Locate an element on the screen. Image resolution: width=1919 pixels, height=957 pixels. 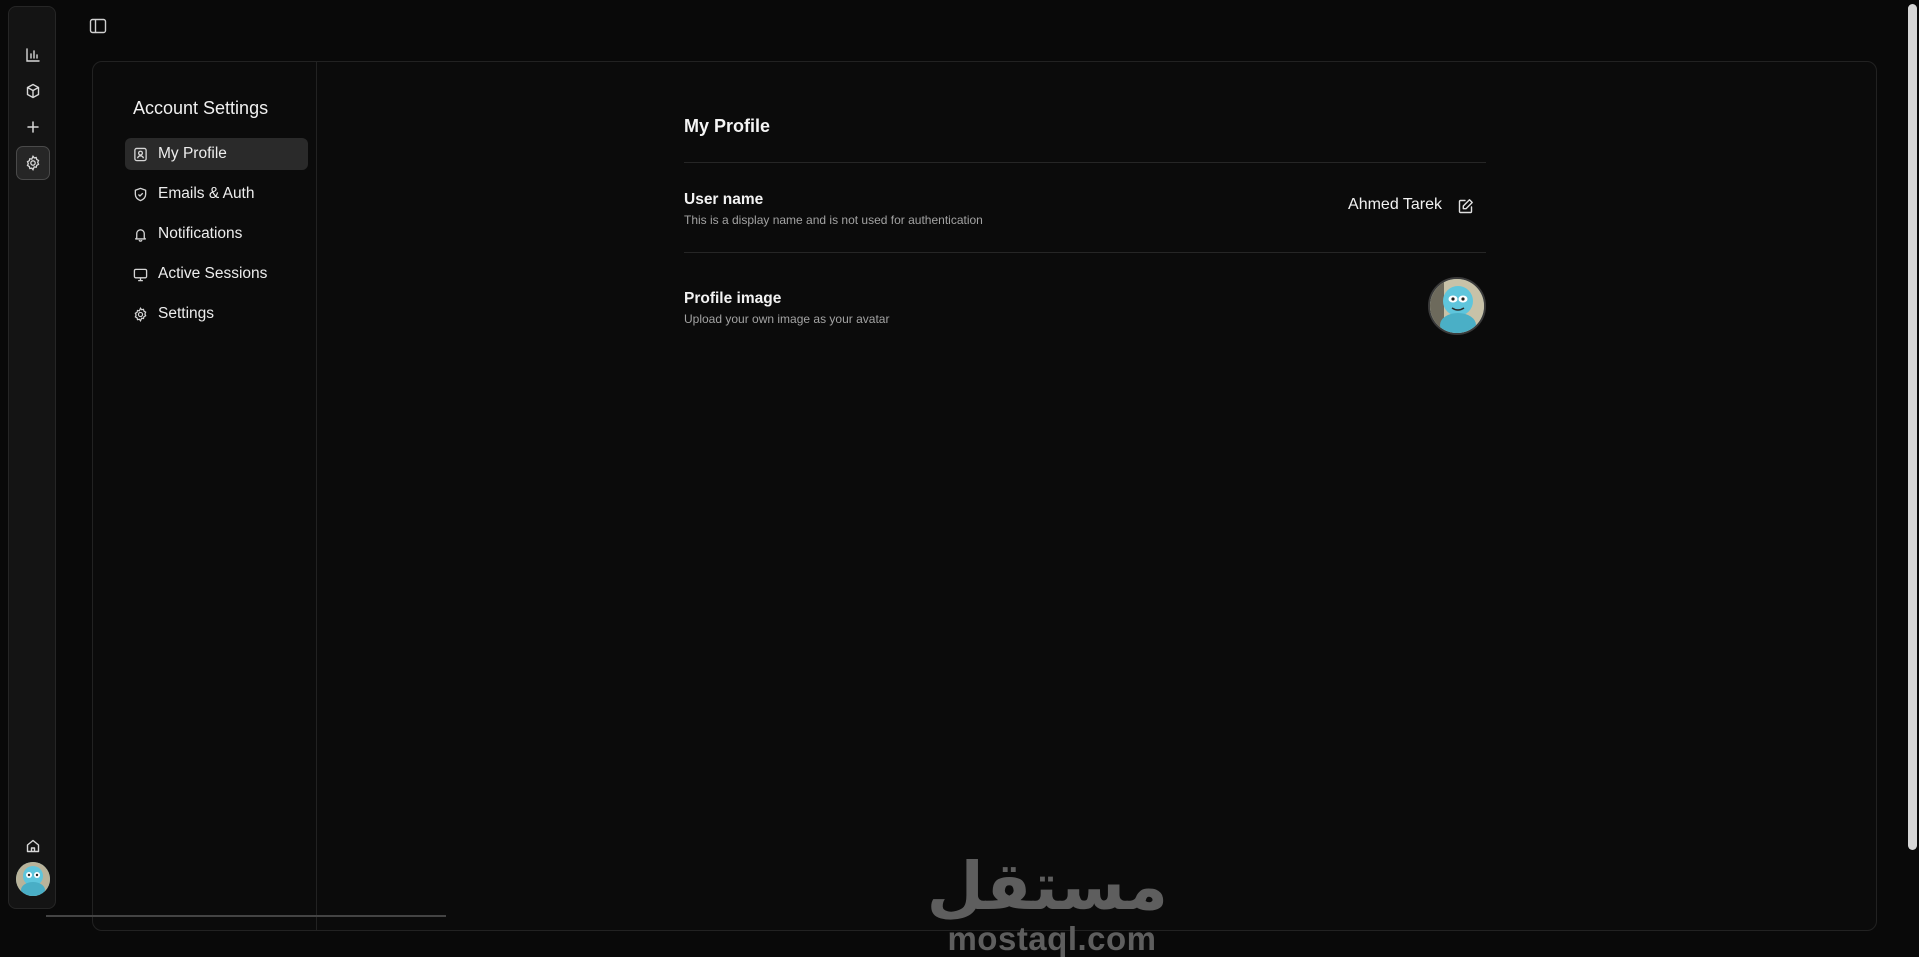
edit-username-button is located at coordinates (1466, 206).